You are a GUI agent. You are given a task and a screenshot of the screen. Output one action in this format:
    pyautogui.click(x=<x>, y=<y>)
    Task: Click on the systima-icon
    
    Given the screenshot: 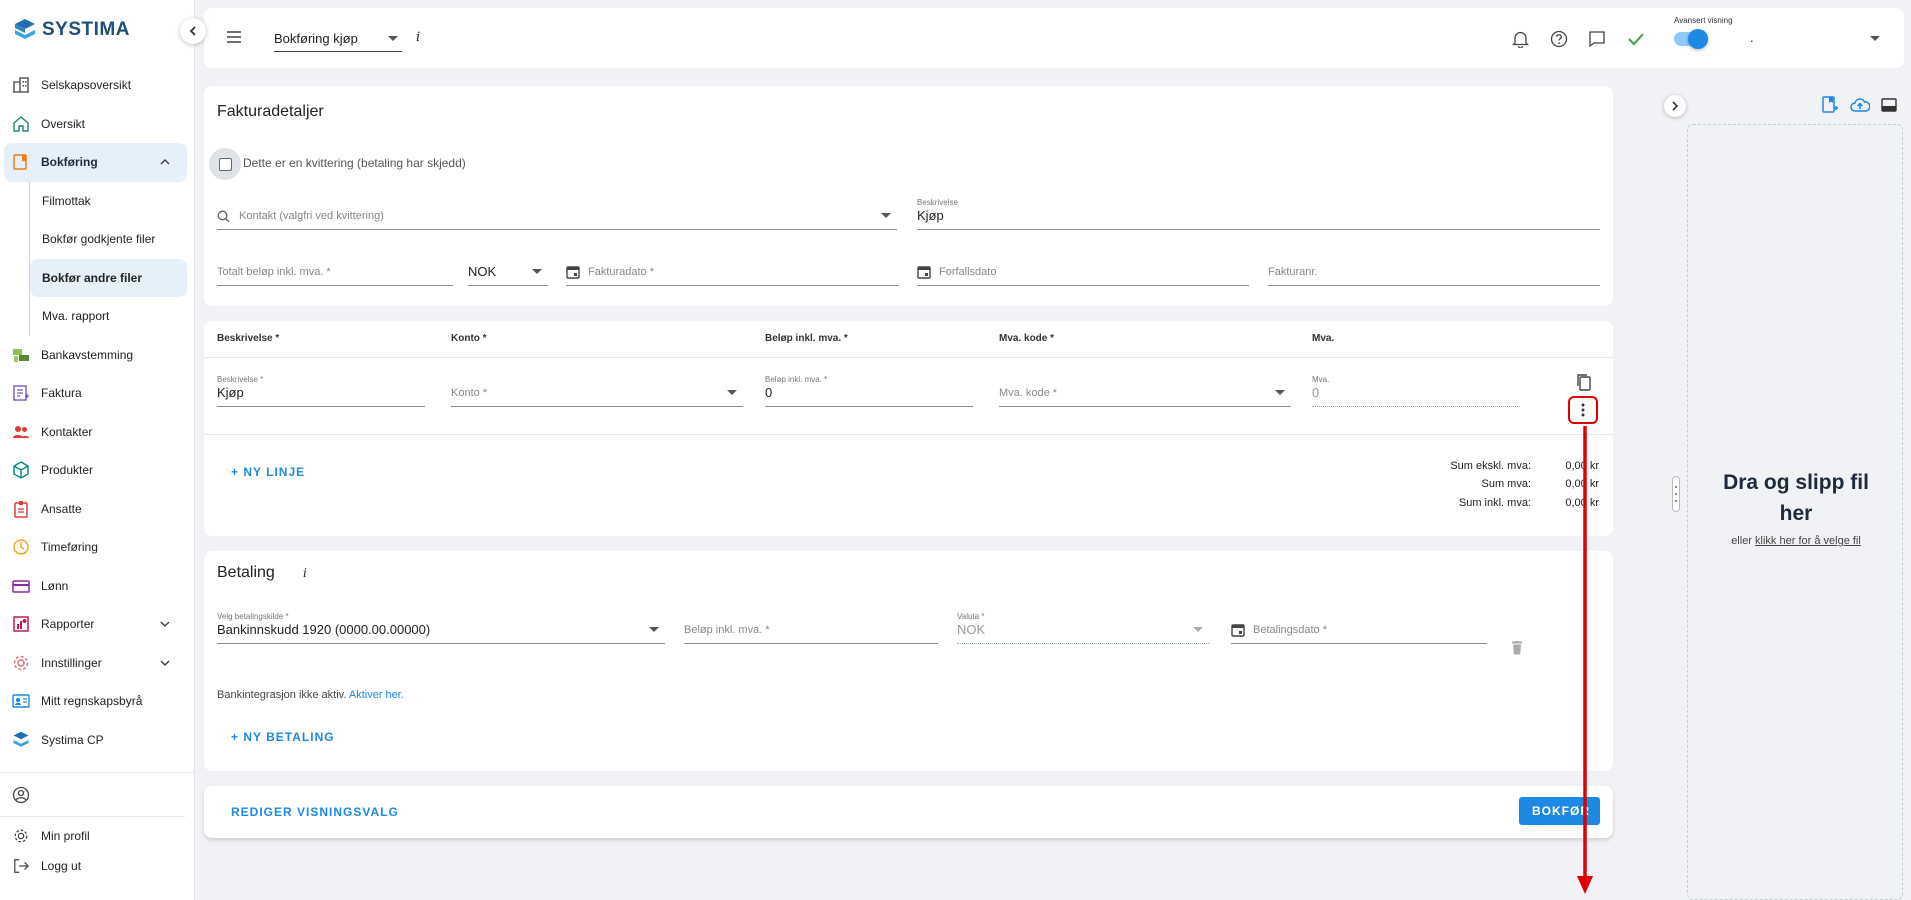 What is the action you would take?
    pyautogui.click(x=21, y=740)
    